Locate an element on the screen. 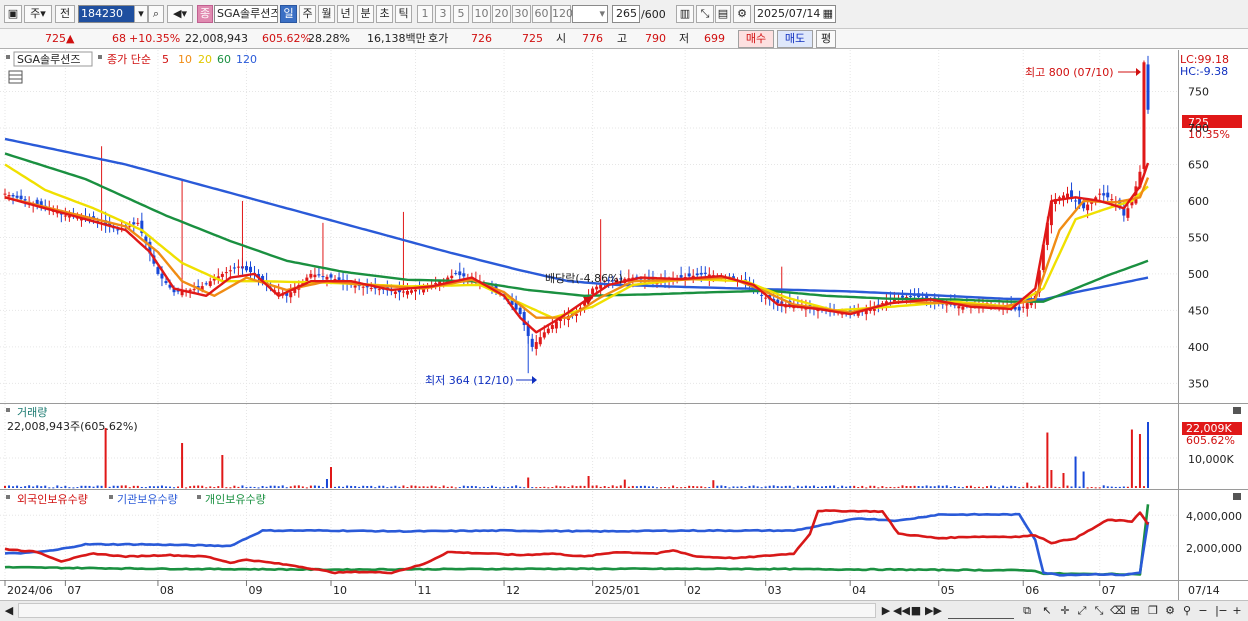  grid-icon: ⊞ is located at coordinates (1135, 610).